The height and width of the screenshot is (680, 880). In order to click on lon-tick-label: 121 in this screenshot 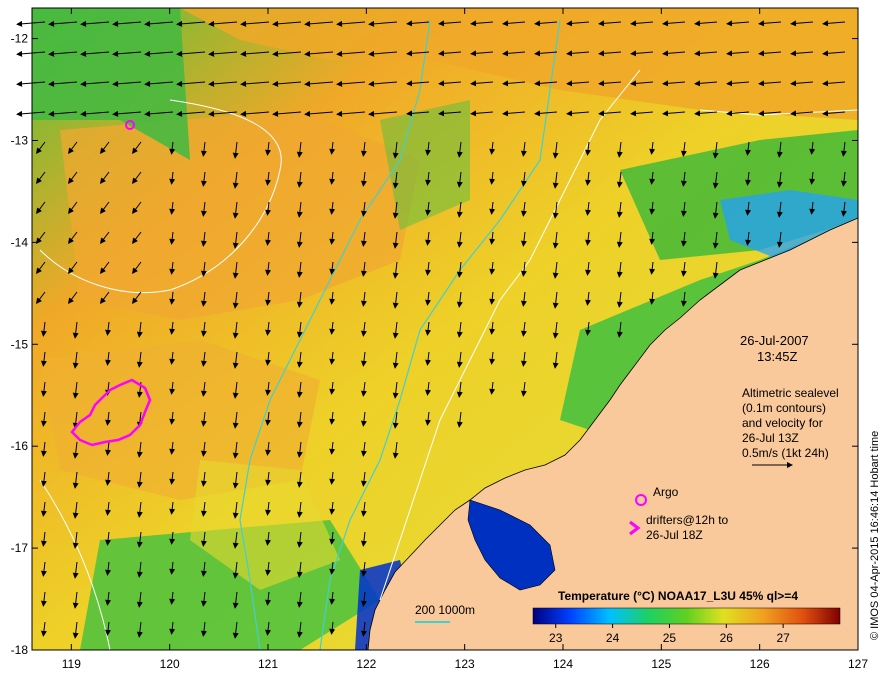, I will do `click(268, 664)`.